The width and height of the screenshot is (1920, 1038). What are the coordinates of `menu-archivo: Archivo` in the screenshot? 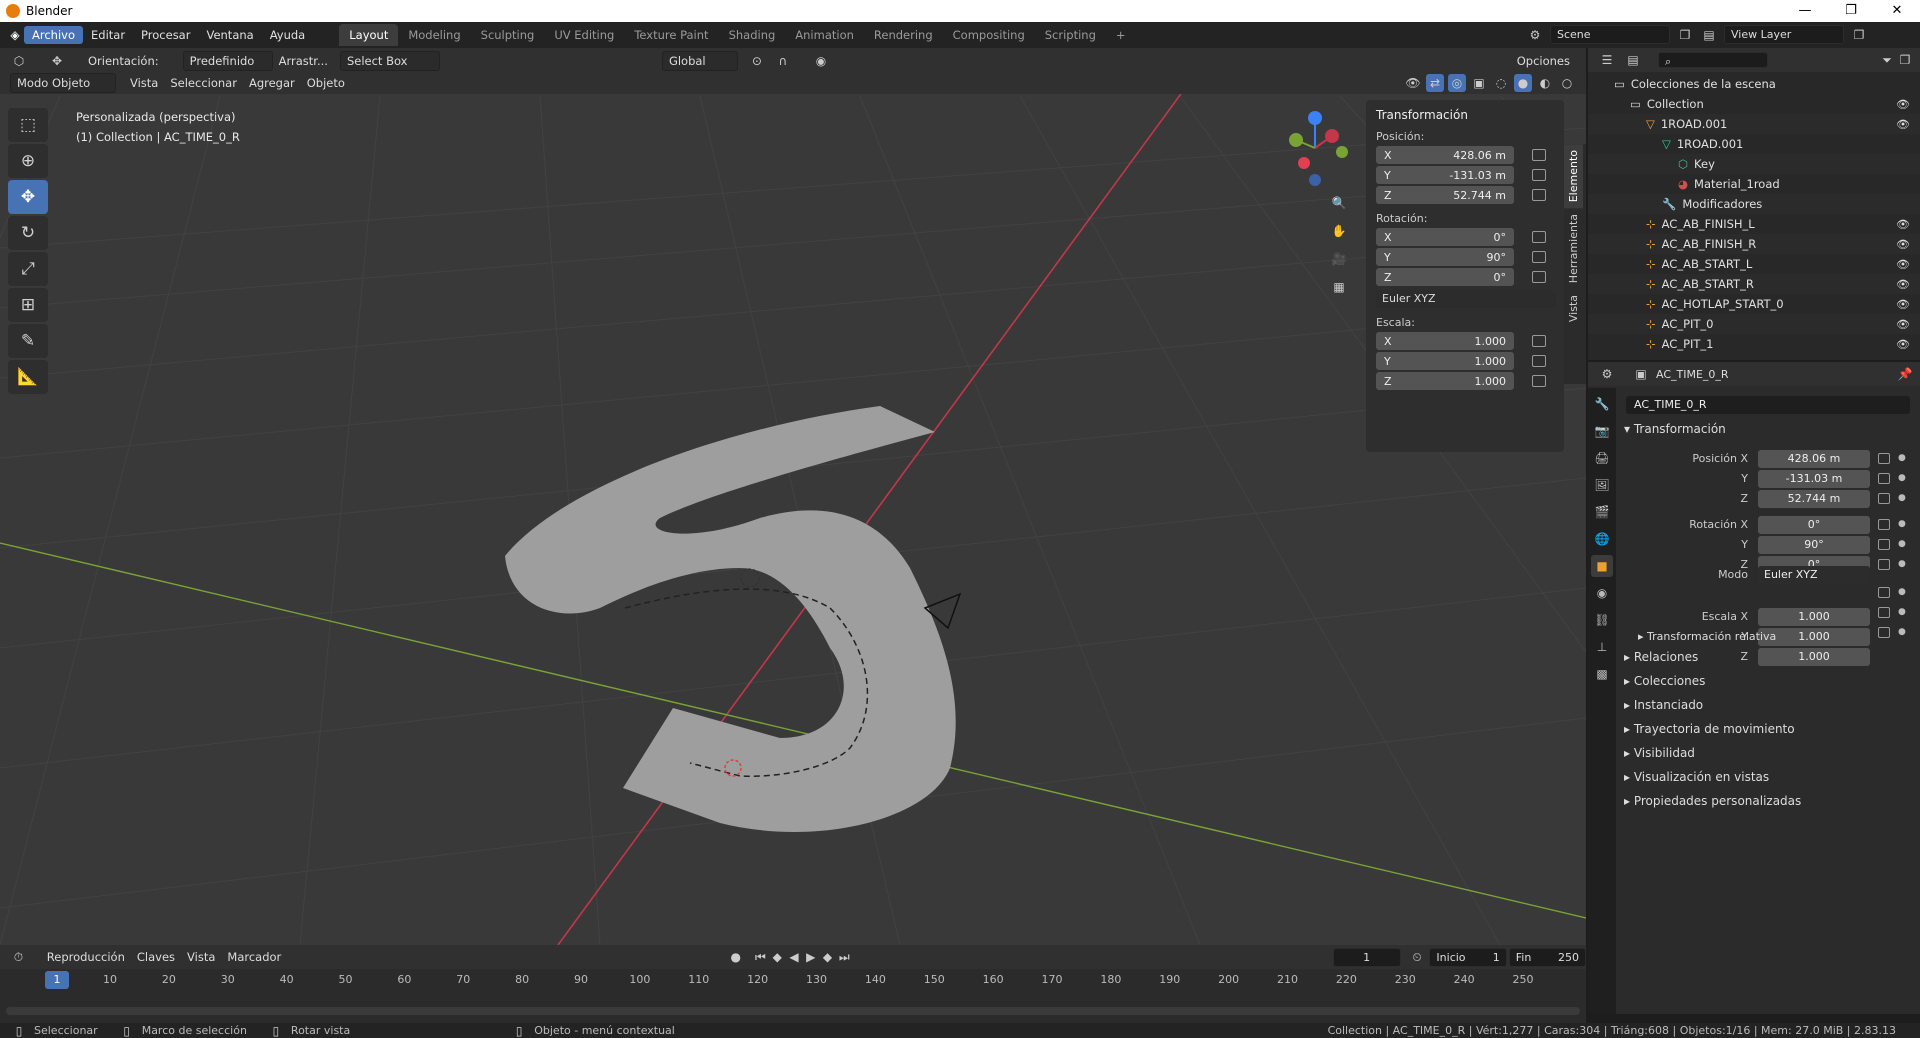 It's located at (53, 35).